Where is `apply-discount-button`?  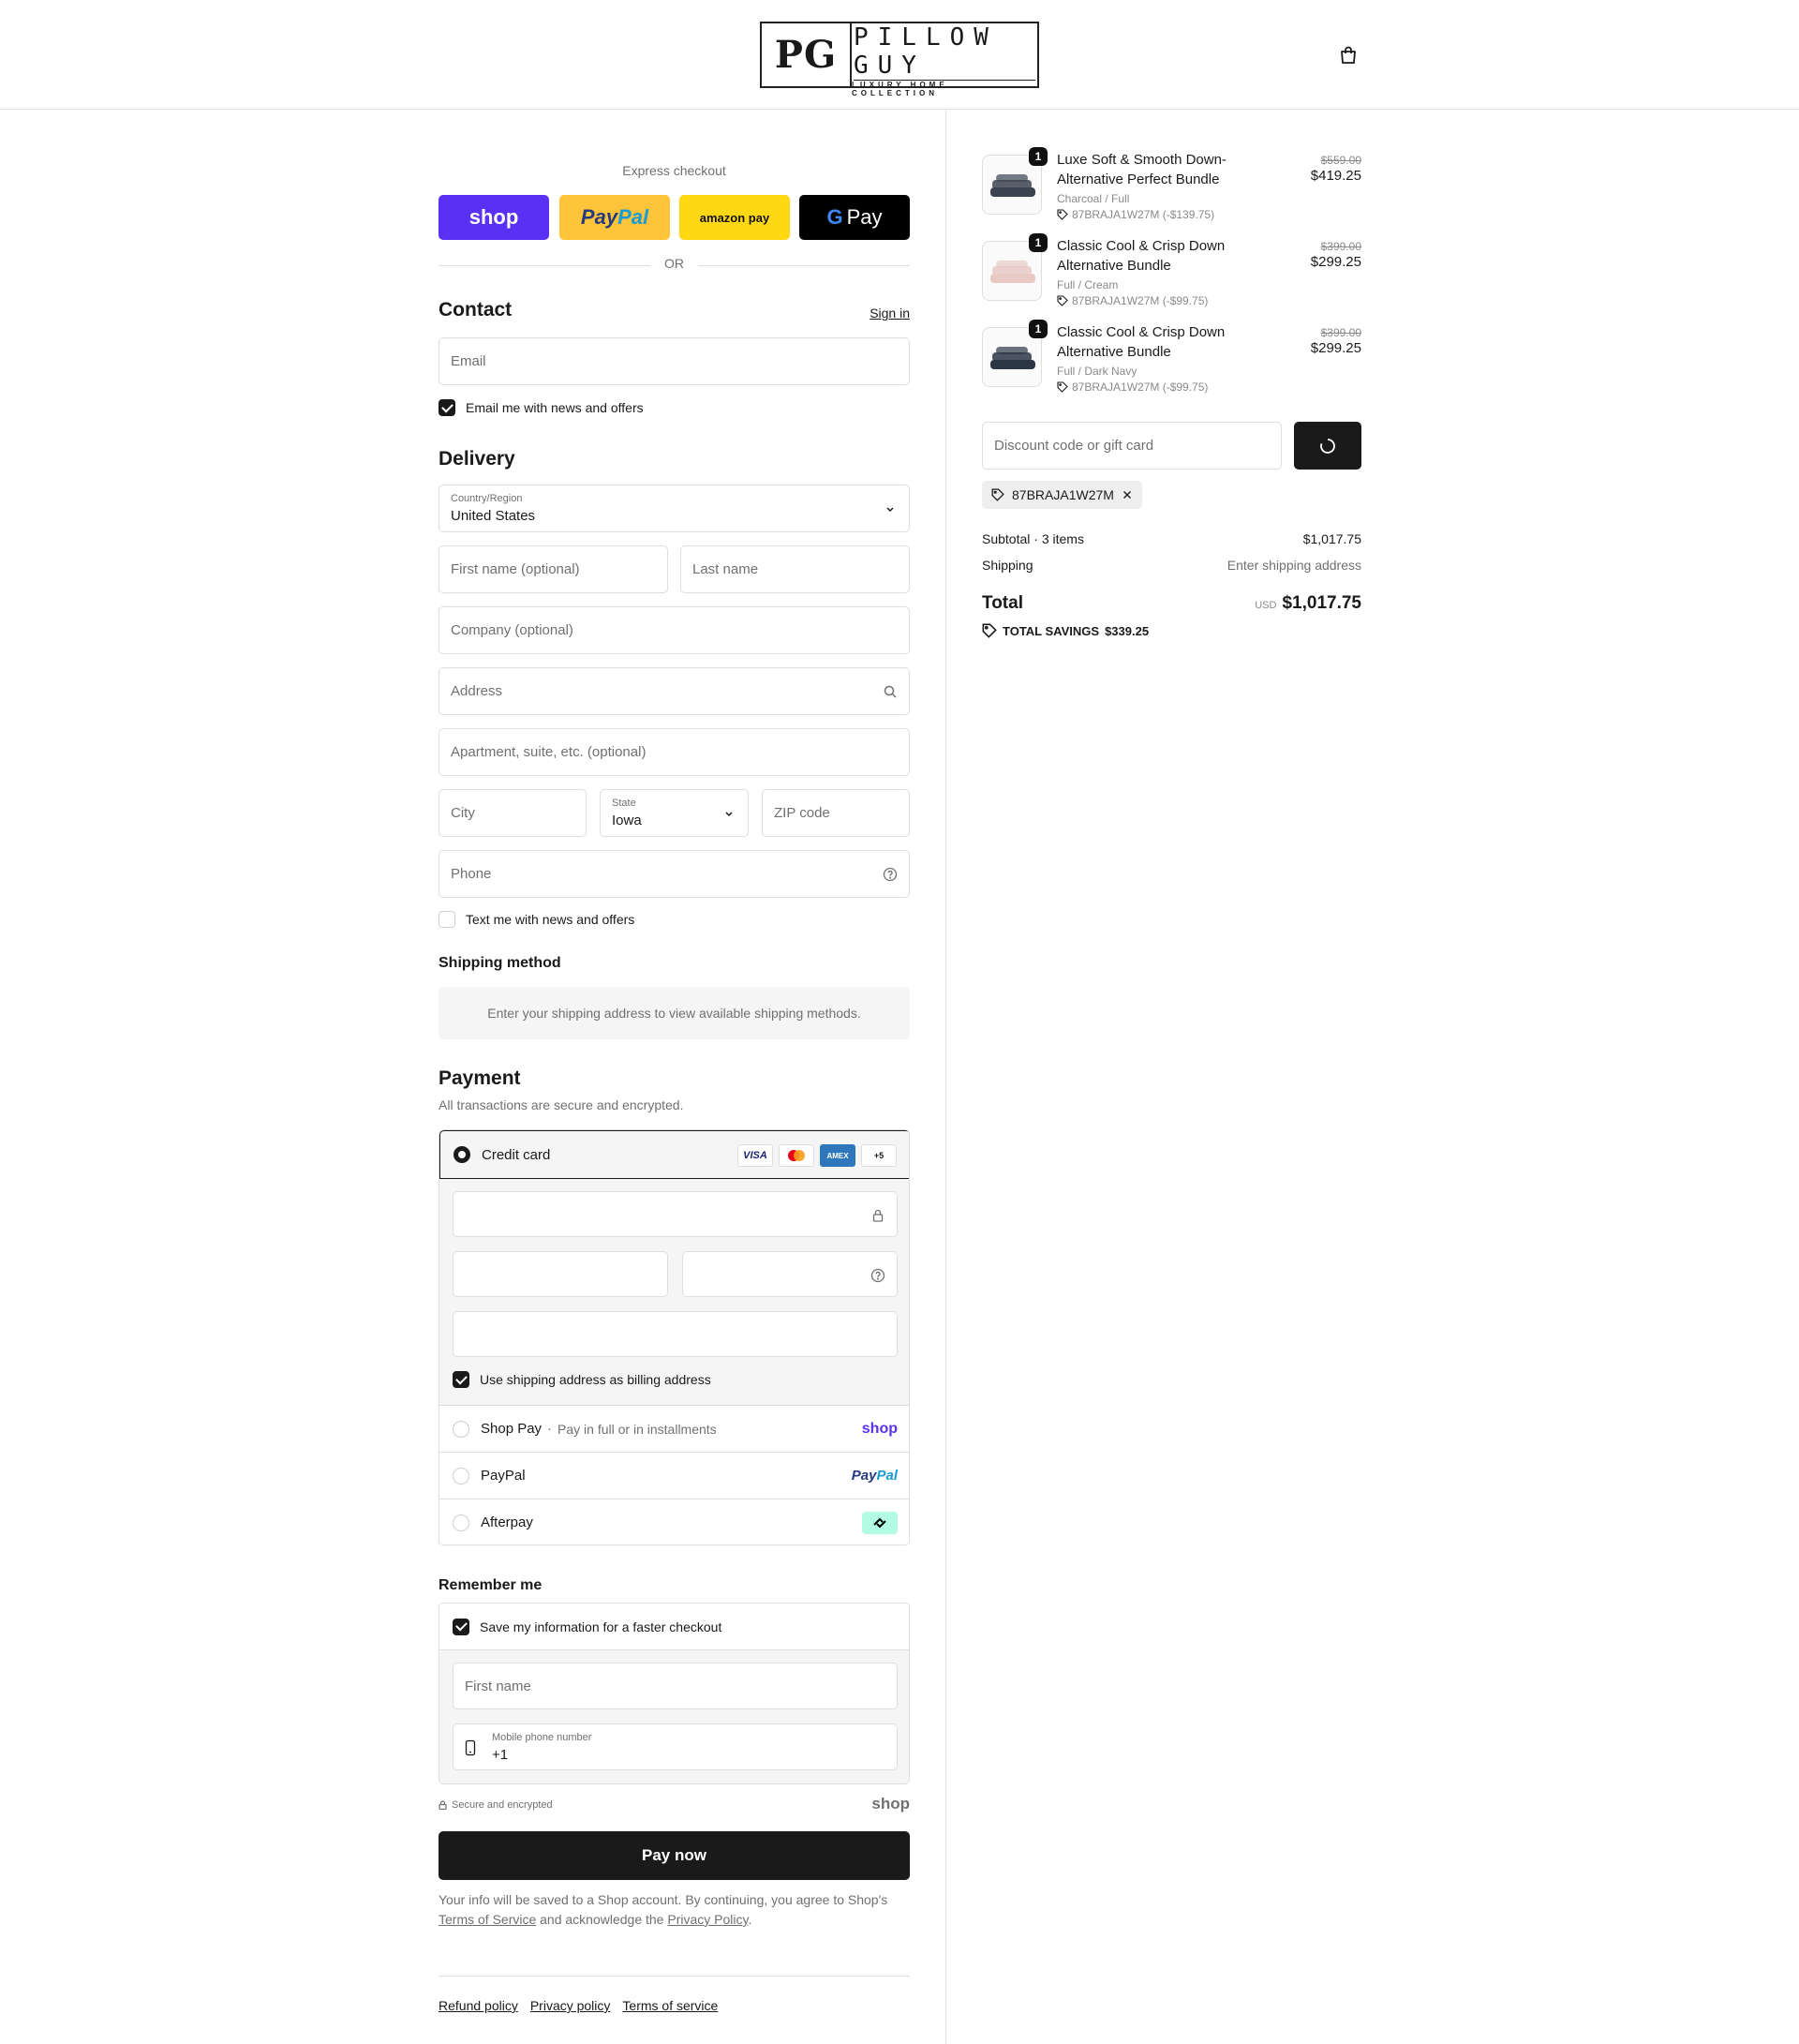 apply-discount-button is located at coordinates (1327, 446).